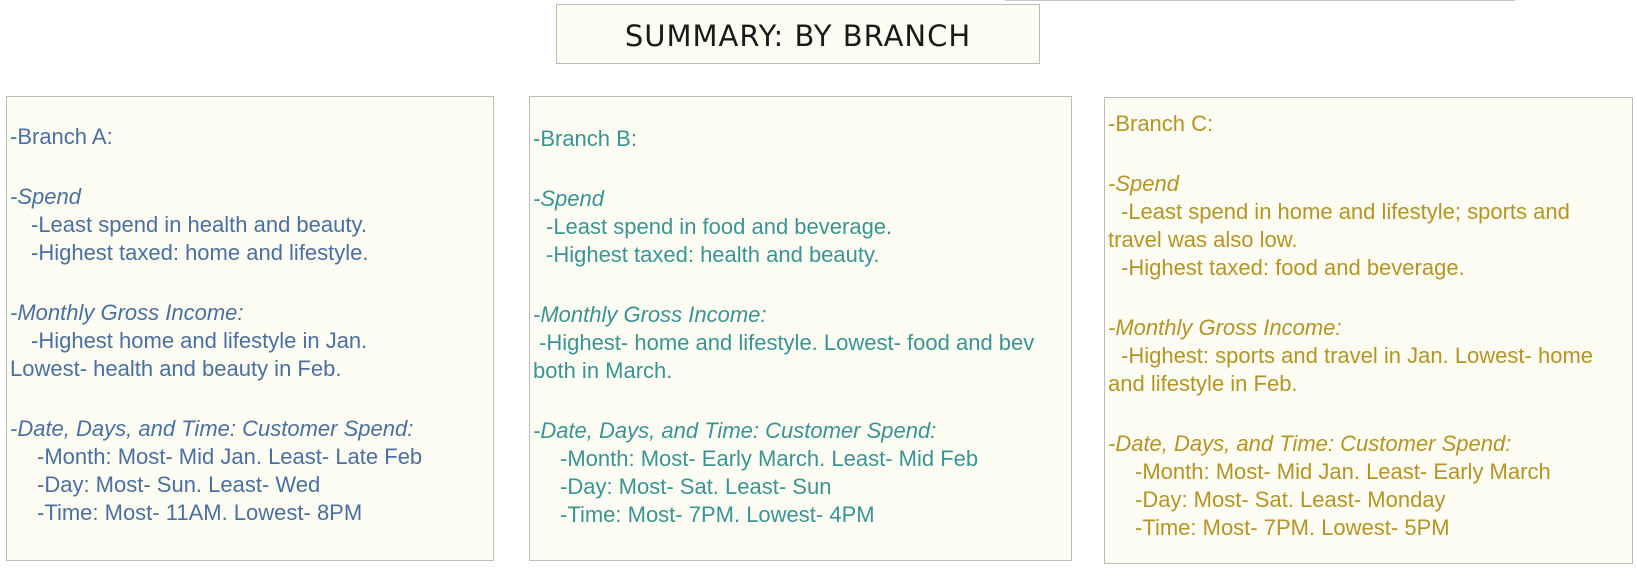 Image resolution: width=1637 pixels, height=582 pixels. Describe the element at coordinates (212, 428) in the screenshot. I see `branch-a-date-heading: -Date, Days, and Time: Customer Spend:` at that location.